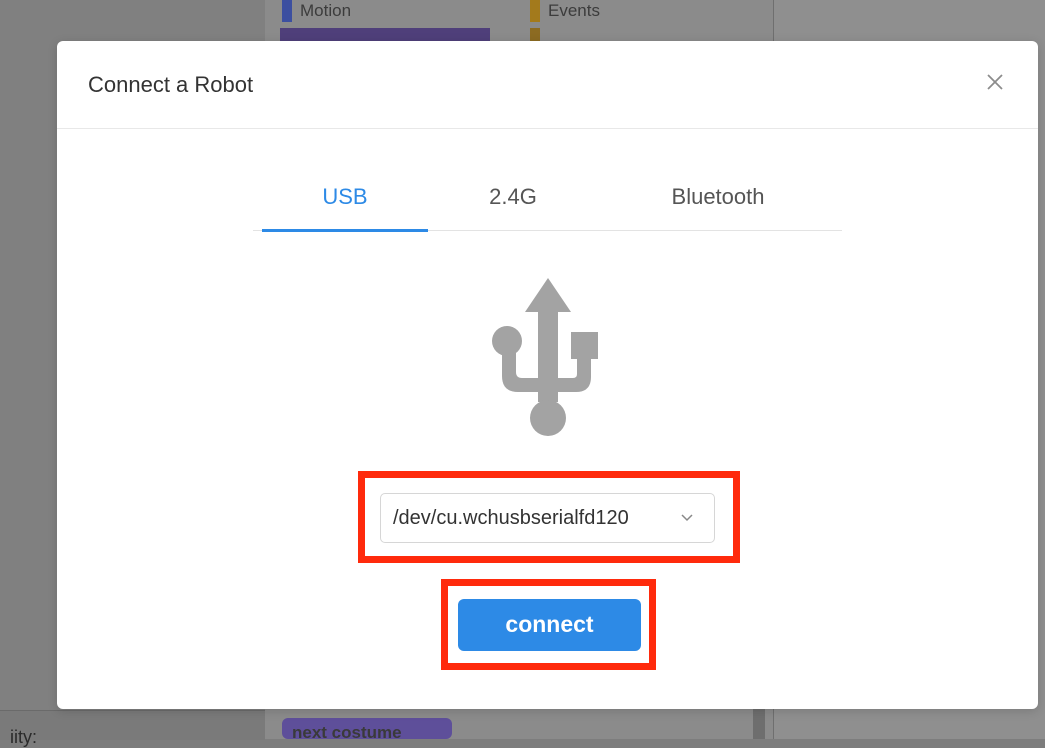 This screenshot has height=748, width=1045. Describe the element at coordinates (535, 11) in the screenshot. I see `category-events-swatch` at that location.